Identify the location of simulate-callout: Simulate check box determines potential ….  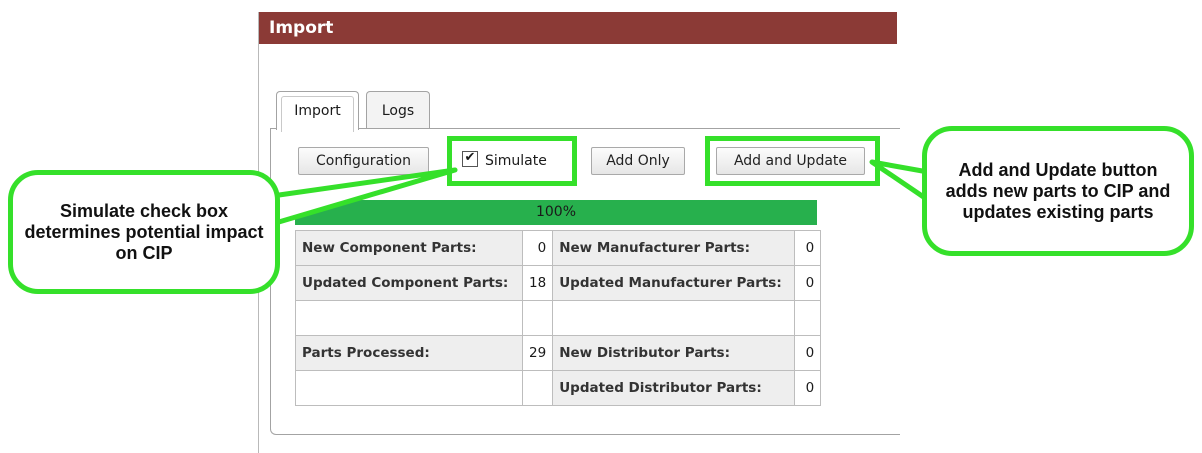
(144, 232).